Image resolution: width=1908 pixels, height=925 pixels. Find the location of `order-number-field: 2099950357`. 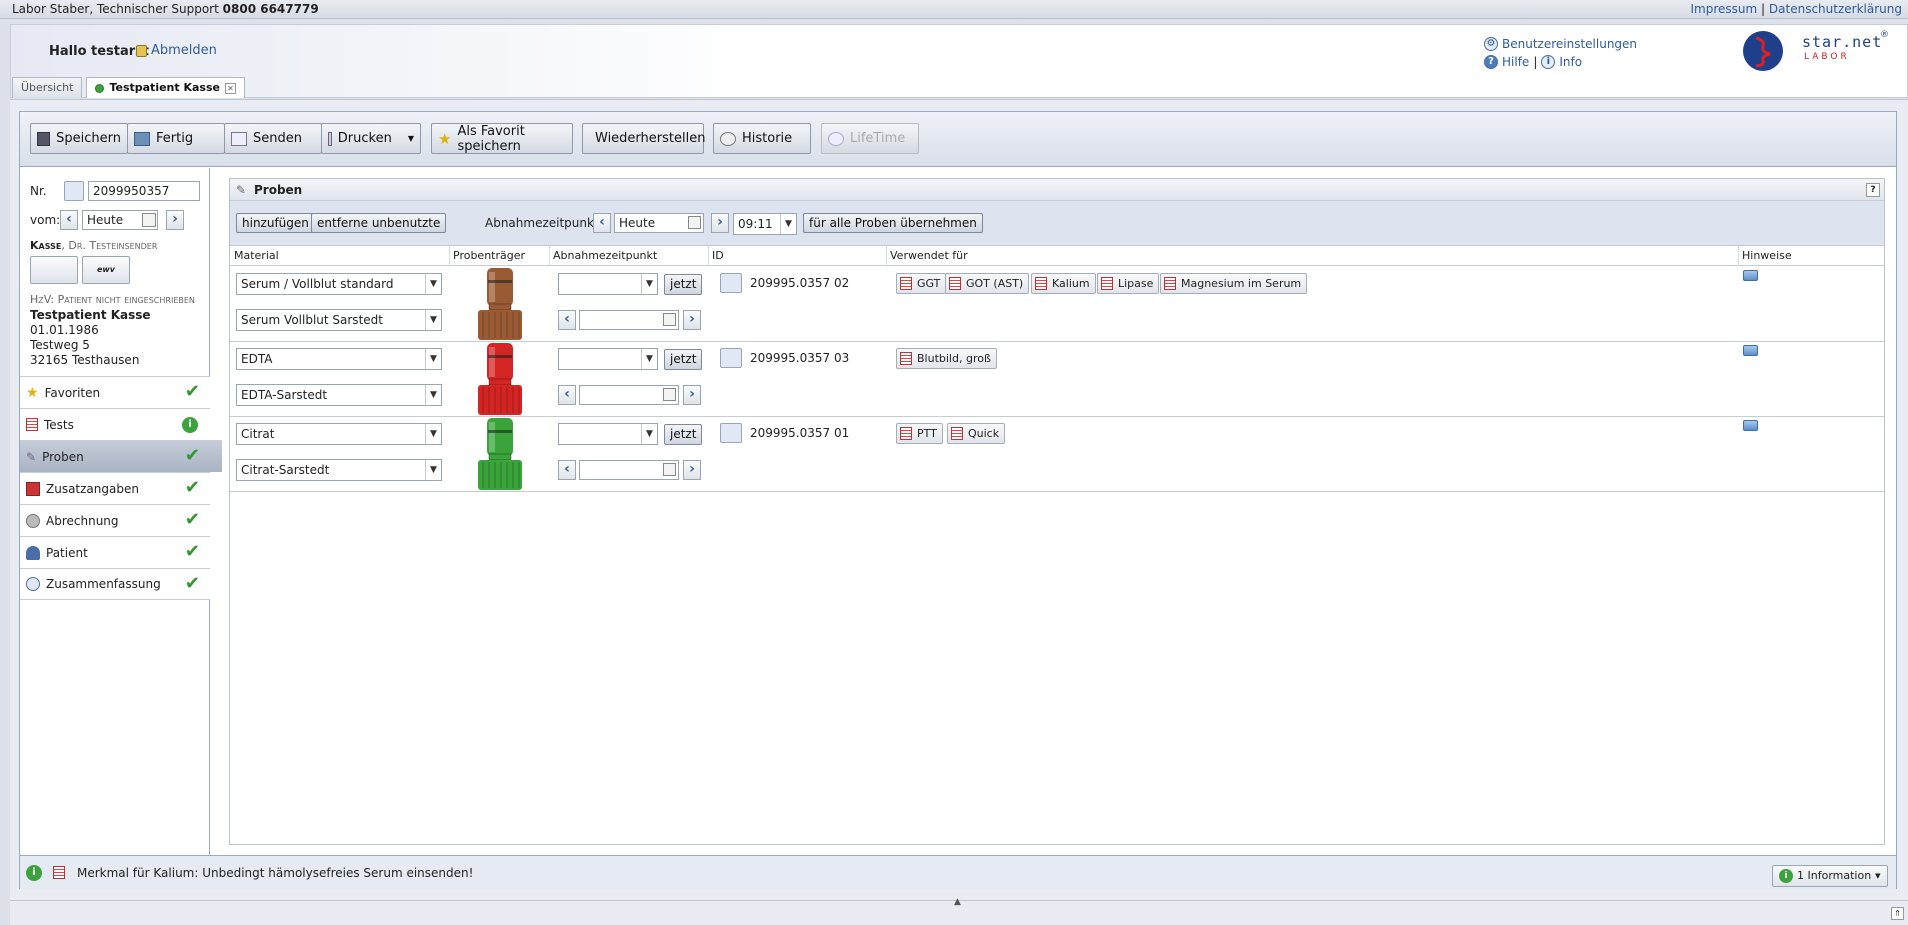

order-number-field: 2099950357 is located at coordinates (144, 191).